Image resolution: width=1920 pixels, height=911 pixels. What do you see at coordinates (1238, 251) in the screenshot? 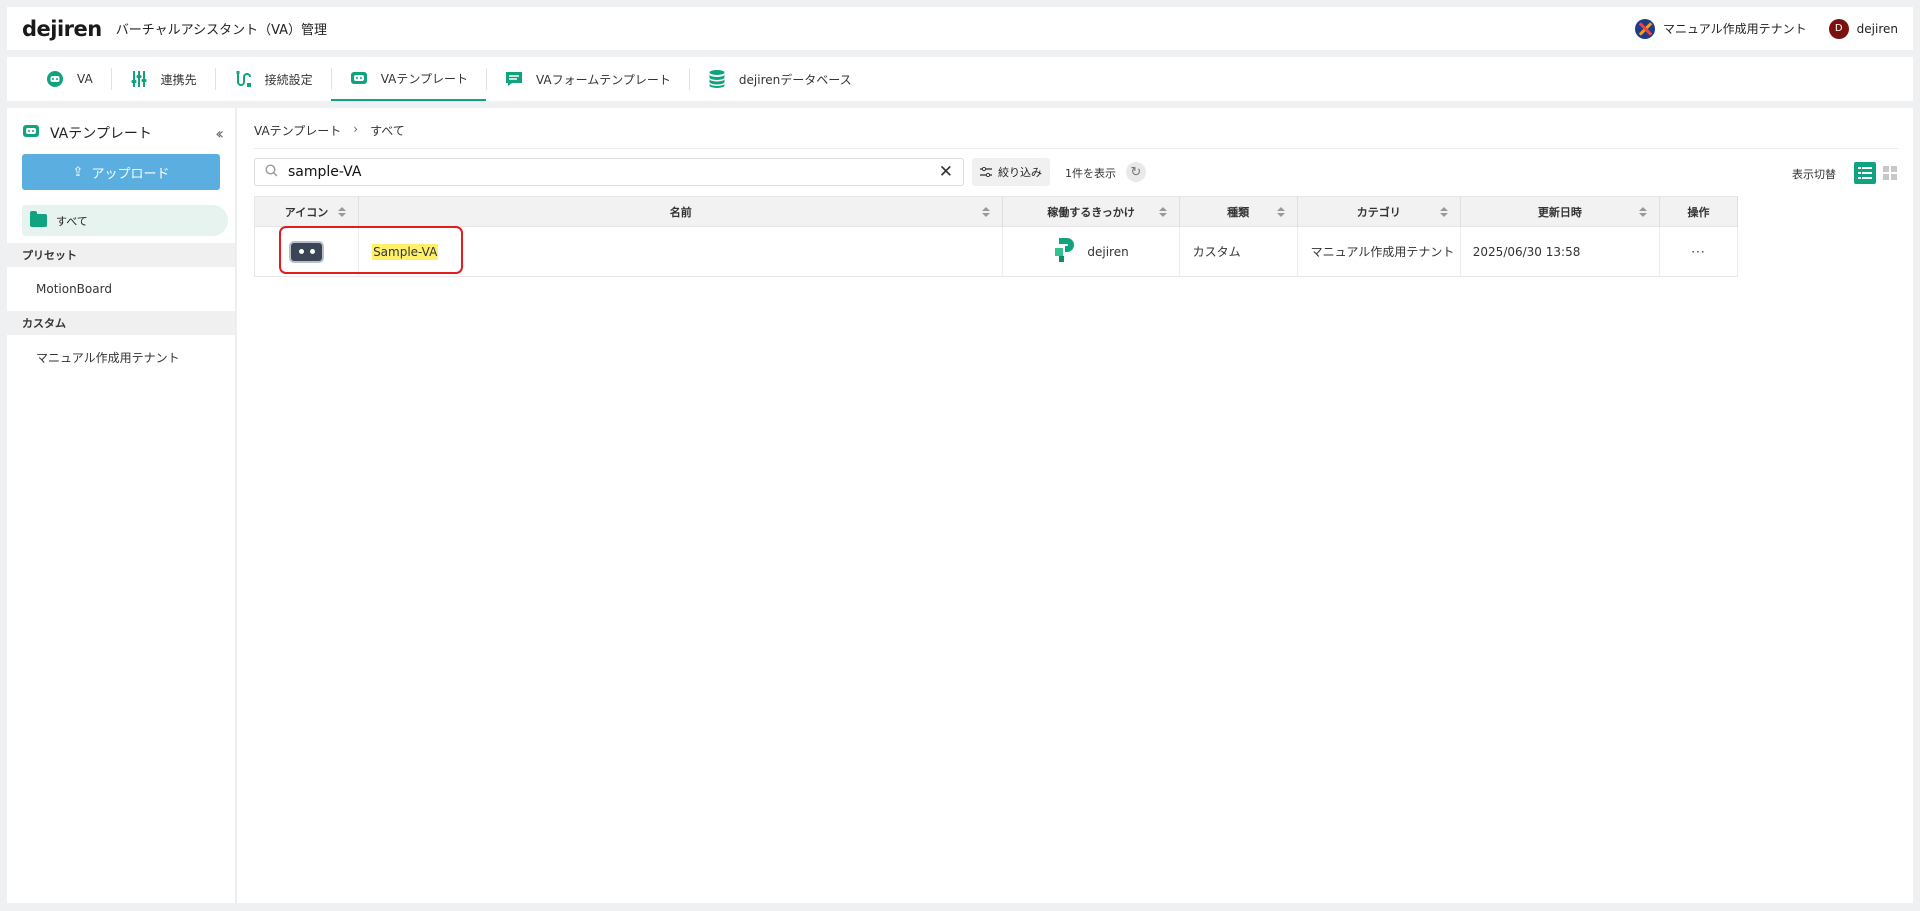
I see `type-cell: カスタム` at bounding box center [1238, 251].